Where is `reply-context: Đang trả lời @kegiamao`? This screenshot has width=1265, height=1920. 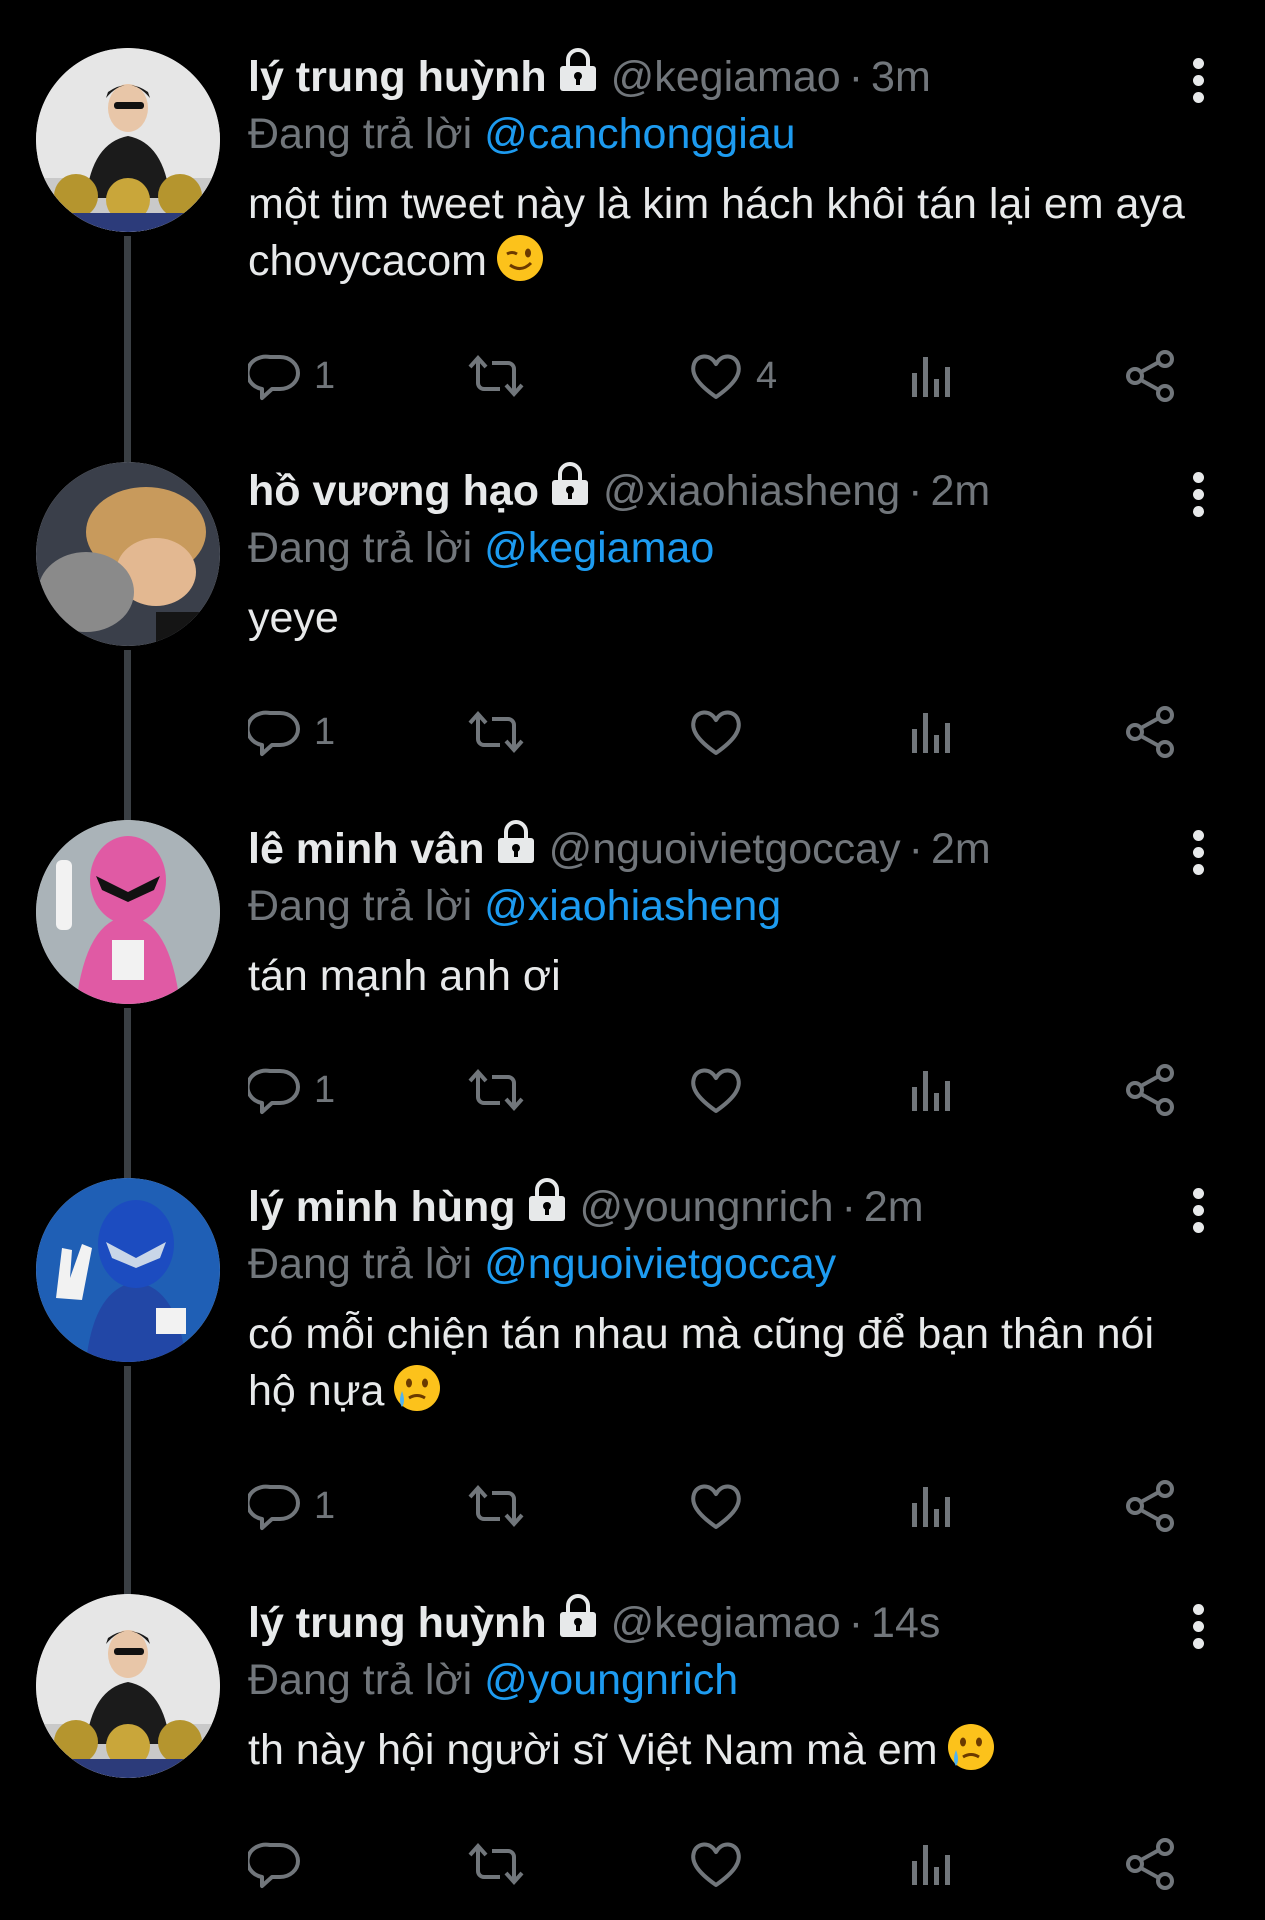
reply-context: Đang trả lời @kegiamao is located at coordinates (728, 548).